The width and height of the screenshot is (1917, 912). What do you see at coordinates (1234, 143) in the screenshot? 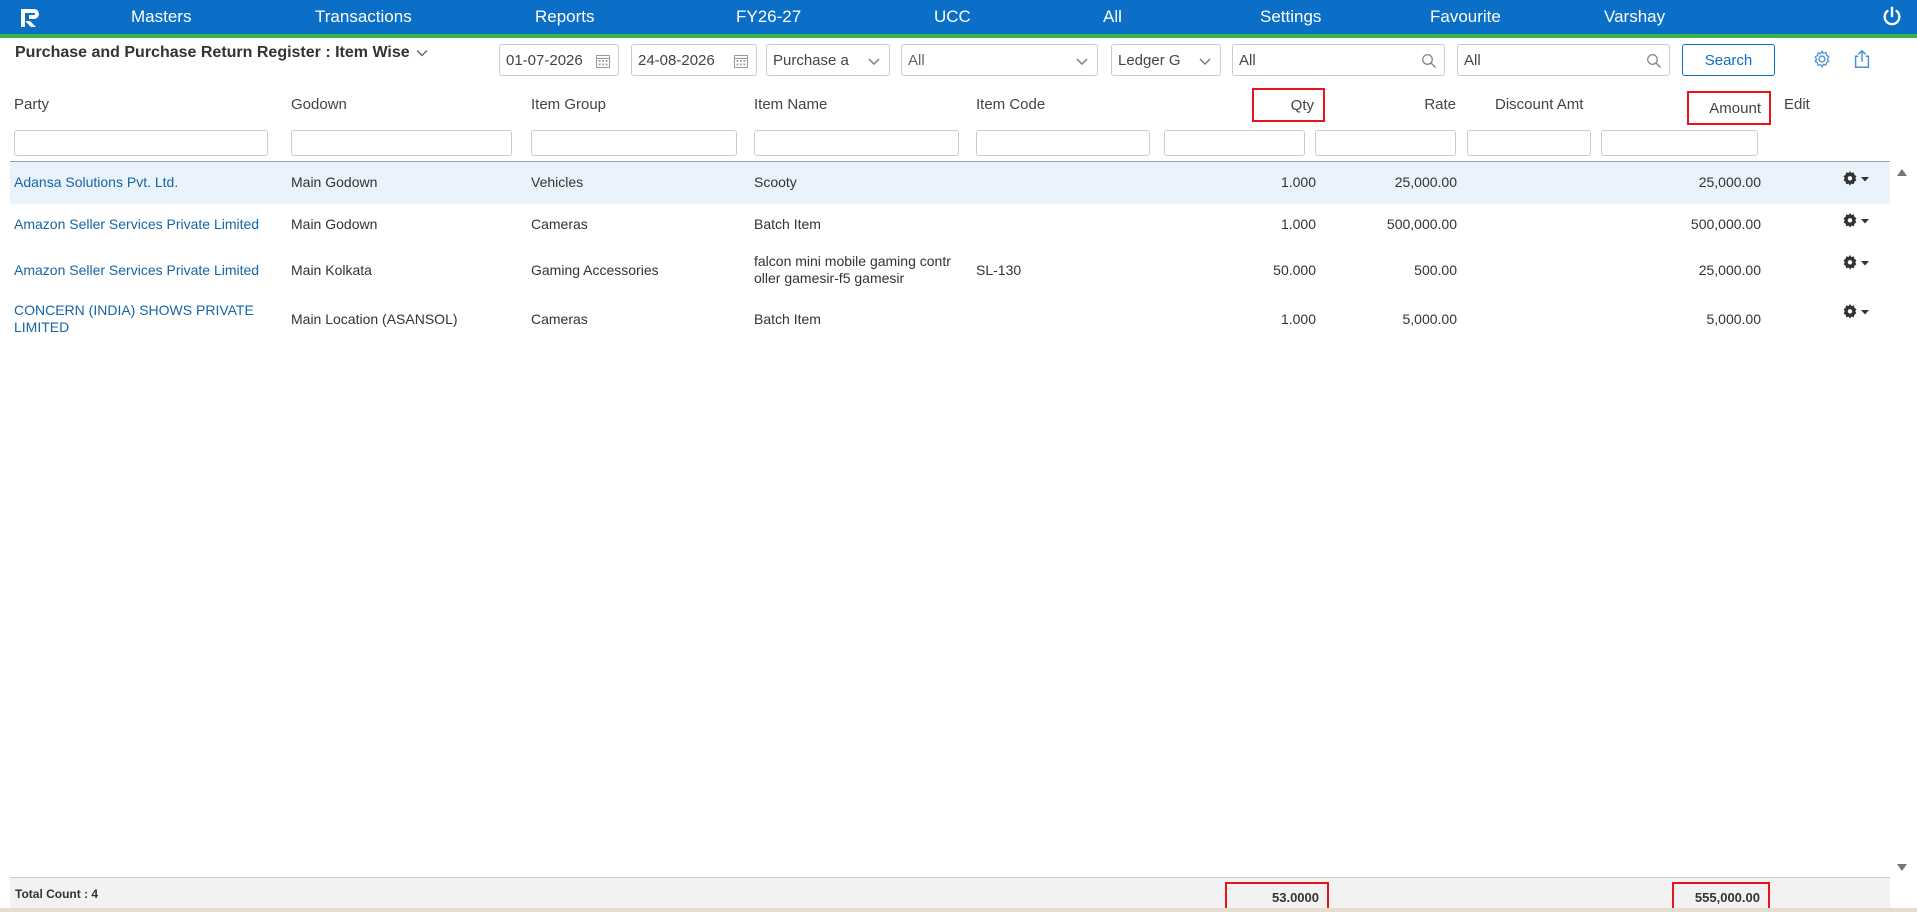
I see `qty-filter-input` at bounding box center [1234, 143].